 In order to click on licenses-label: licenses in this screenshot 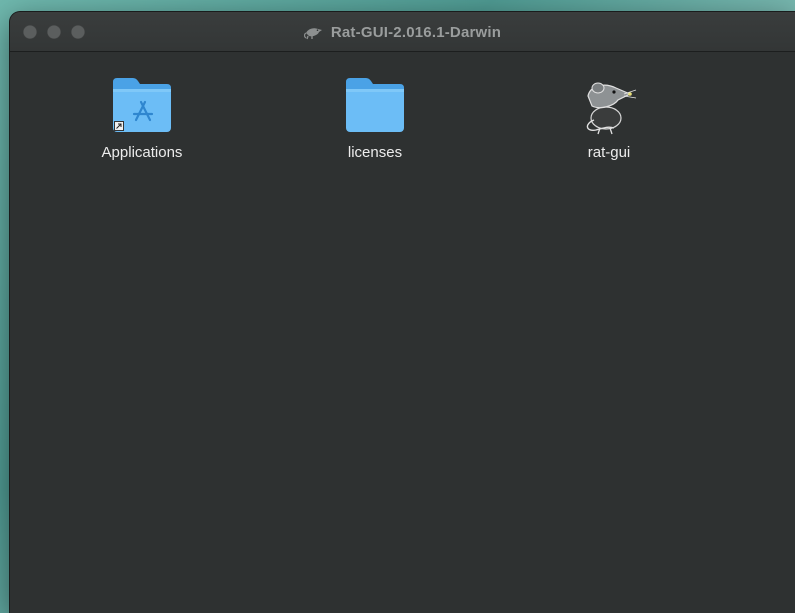, I will do `click(375, 152)`.